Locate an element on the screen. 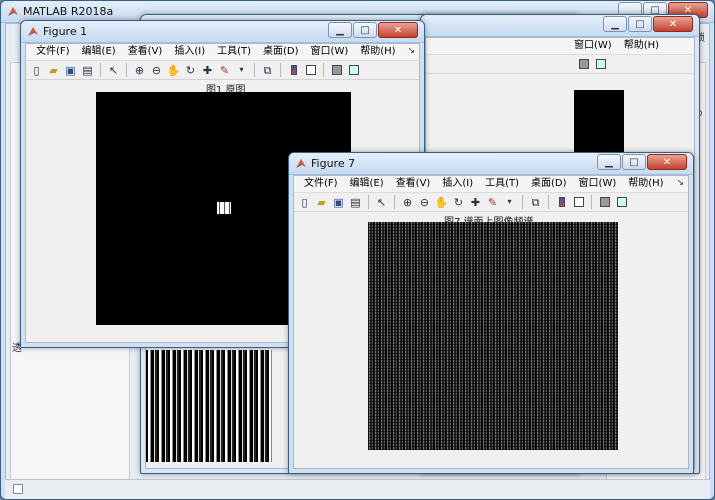  status-icon is located at coordinates (18, 489).